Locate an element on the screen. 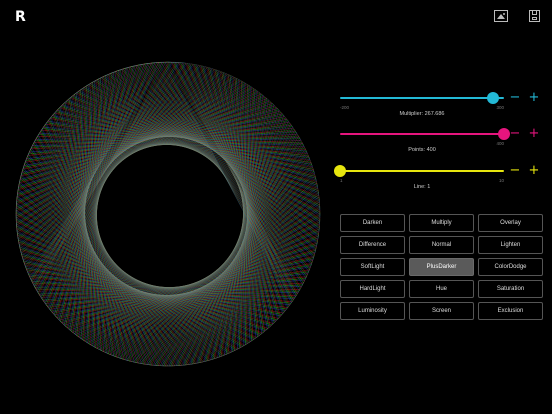  line-slider: 1 10 Line: 1 is located at coordinates (419, 180).